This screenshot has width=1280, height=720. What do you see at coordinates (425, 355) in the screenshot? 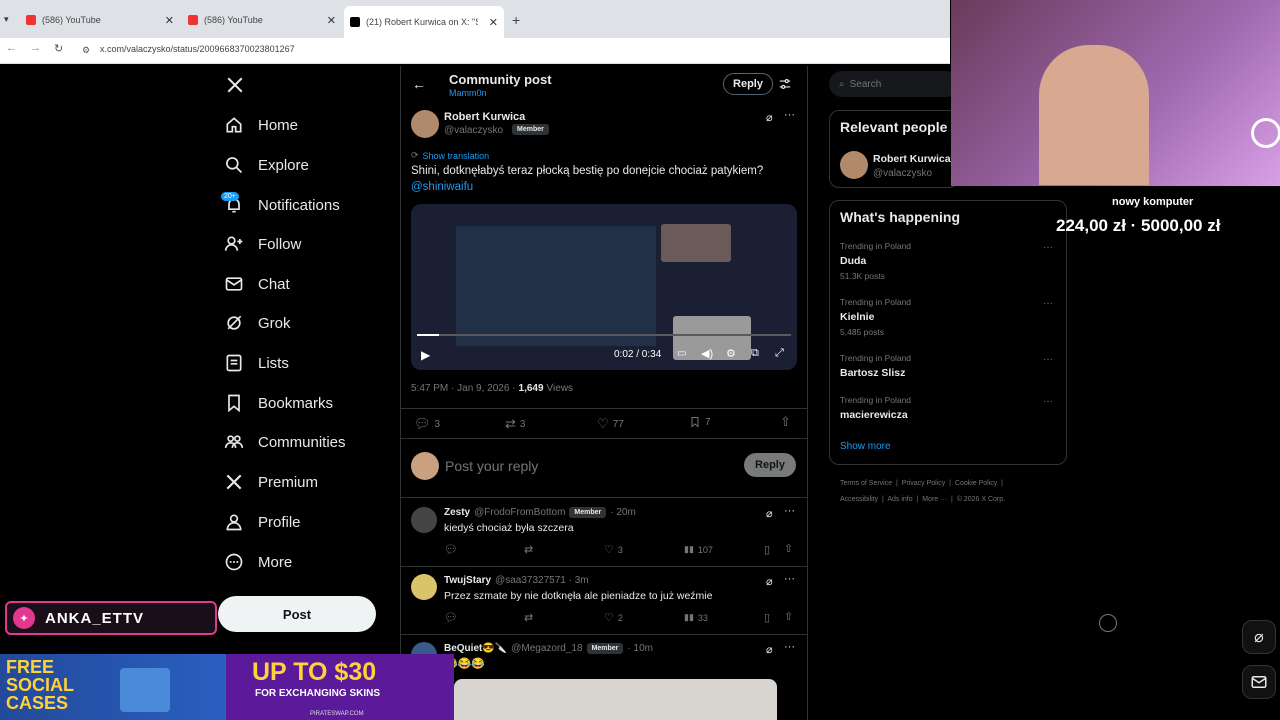
I see `play-icon: ▶` at bounding box center [425, 355].